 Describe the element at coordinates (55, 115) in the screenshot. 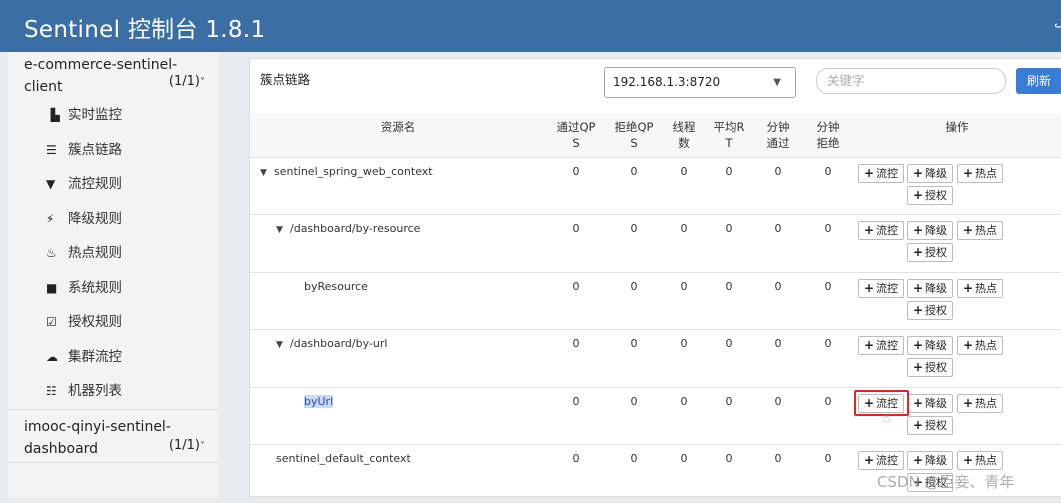

I see `bar-chart-icon: ▐▖` at that location.